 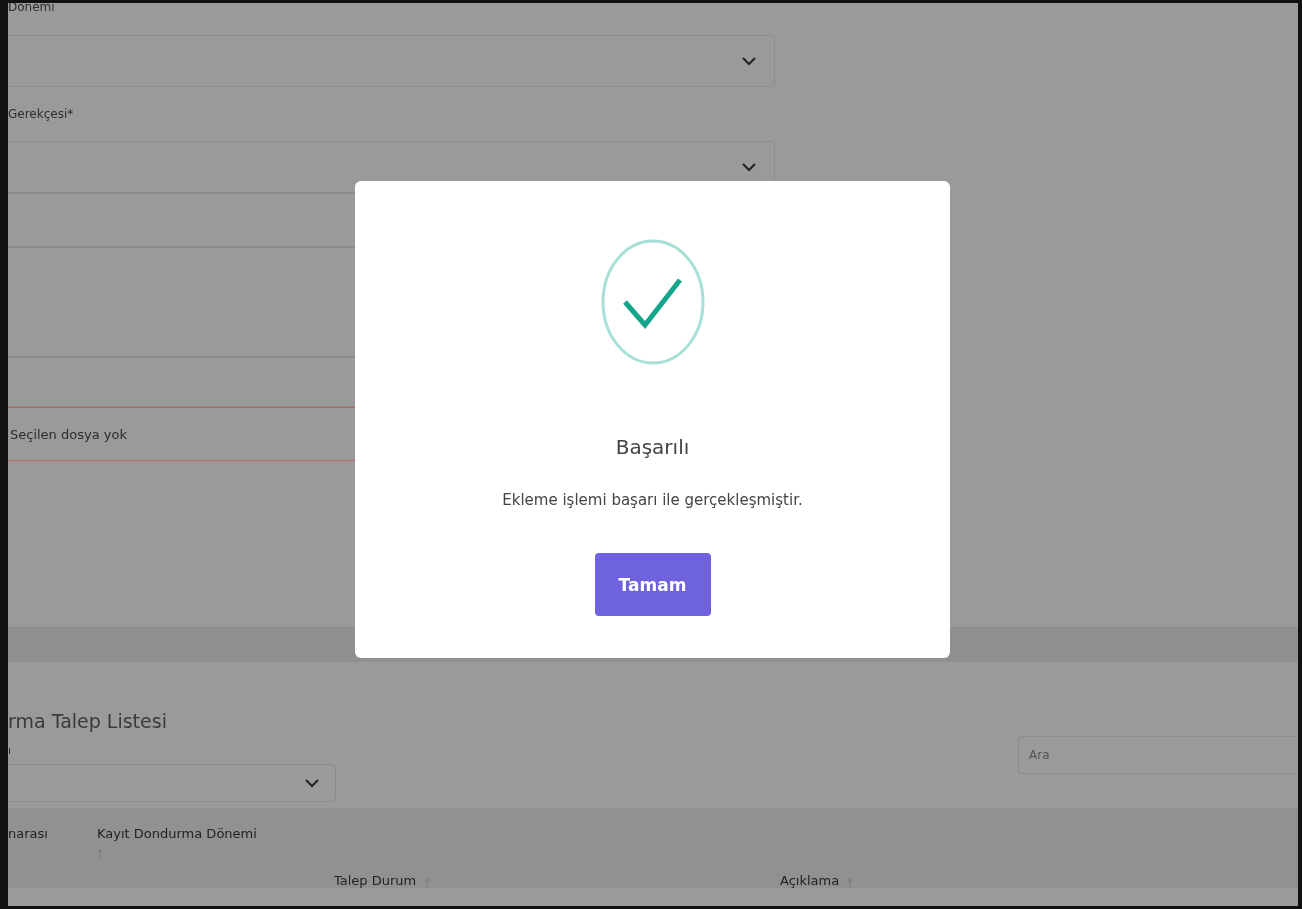 I want to click on check-circle-icon, so click(x=652, y=302).